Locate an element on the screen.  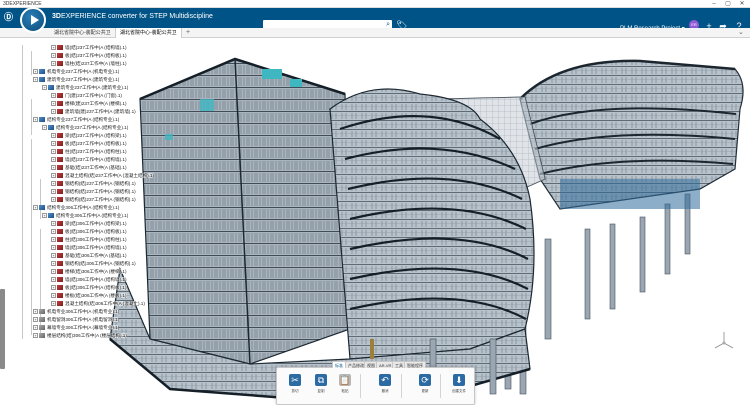
tree-node-label: 结构专业237工作中(A (结构专业).1) is located at coordinates (92, 127).